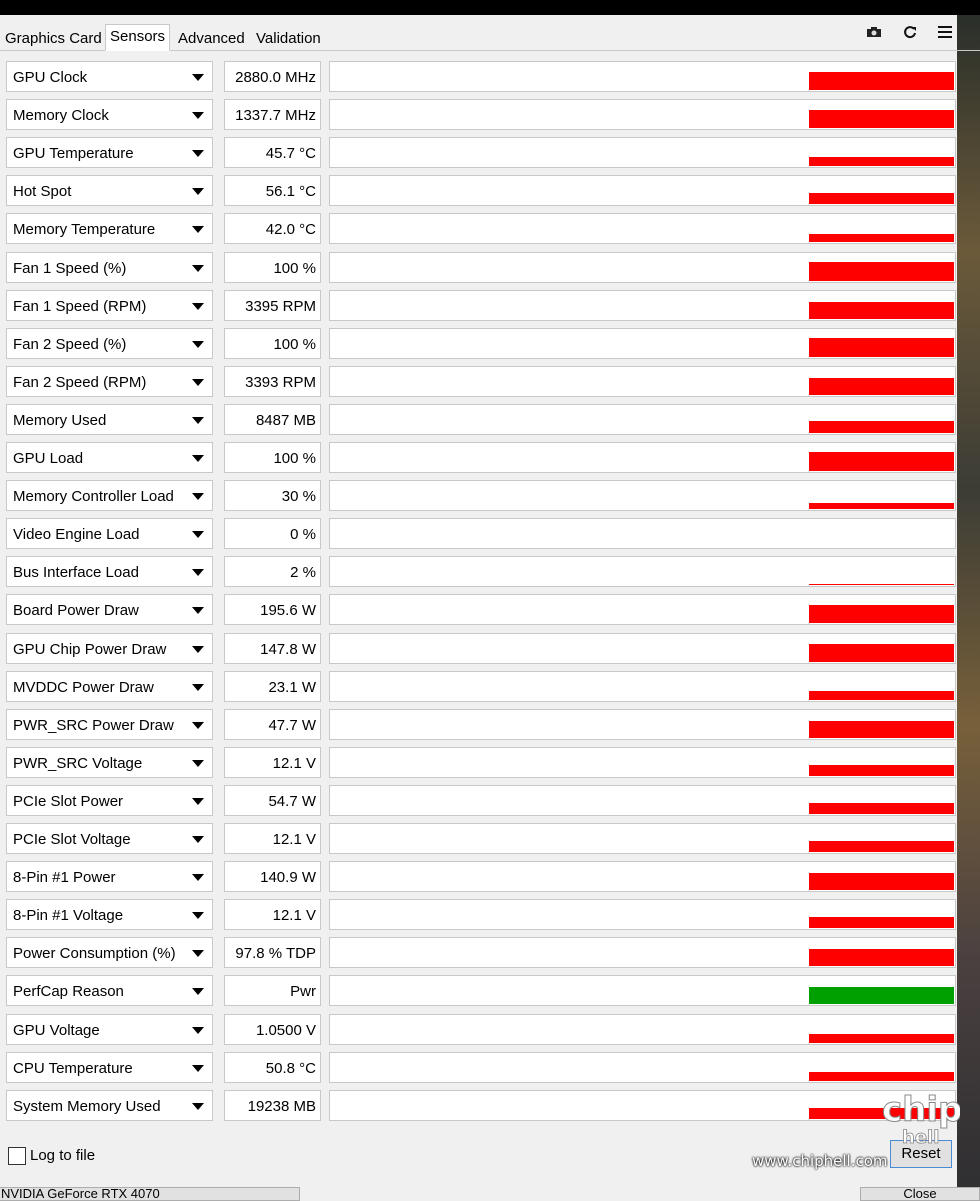  What do you see at coordinates (109, 648) in the screenshot?
I see `sensor-name-dropdown: GPU Chip Power Draw` at bounding box center [109, 648].